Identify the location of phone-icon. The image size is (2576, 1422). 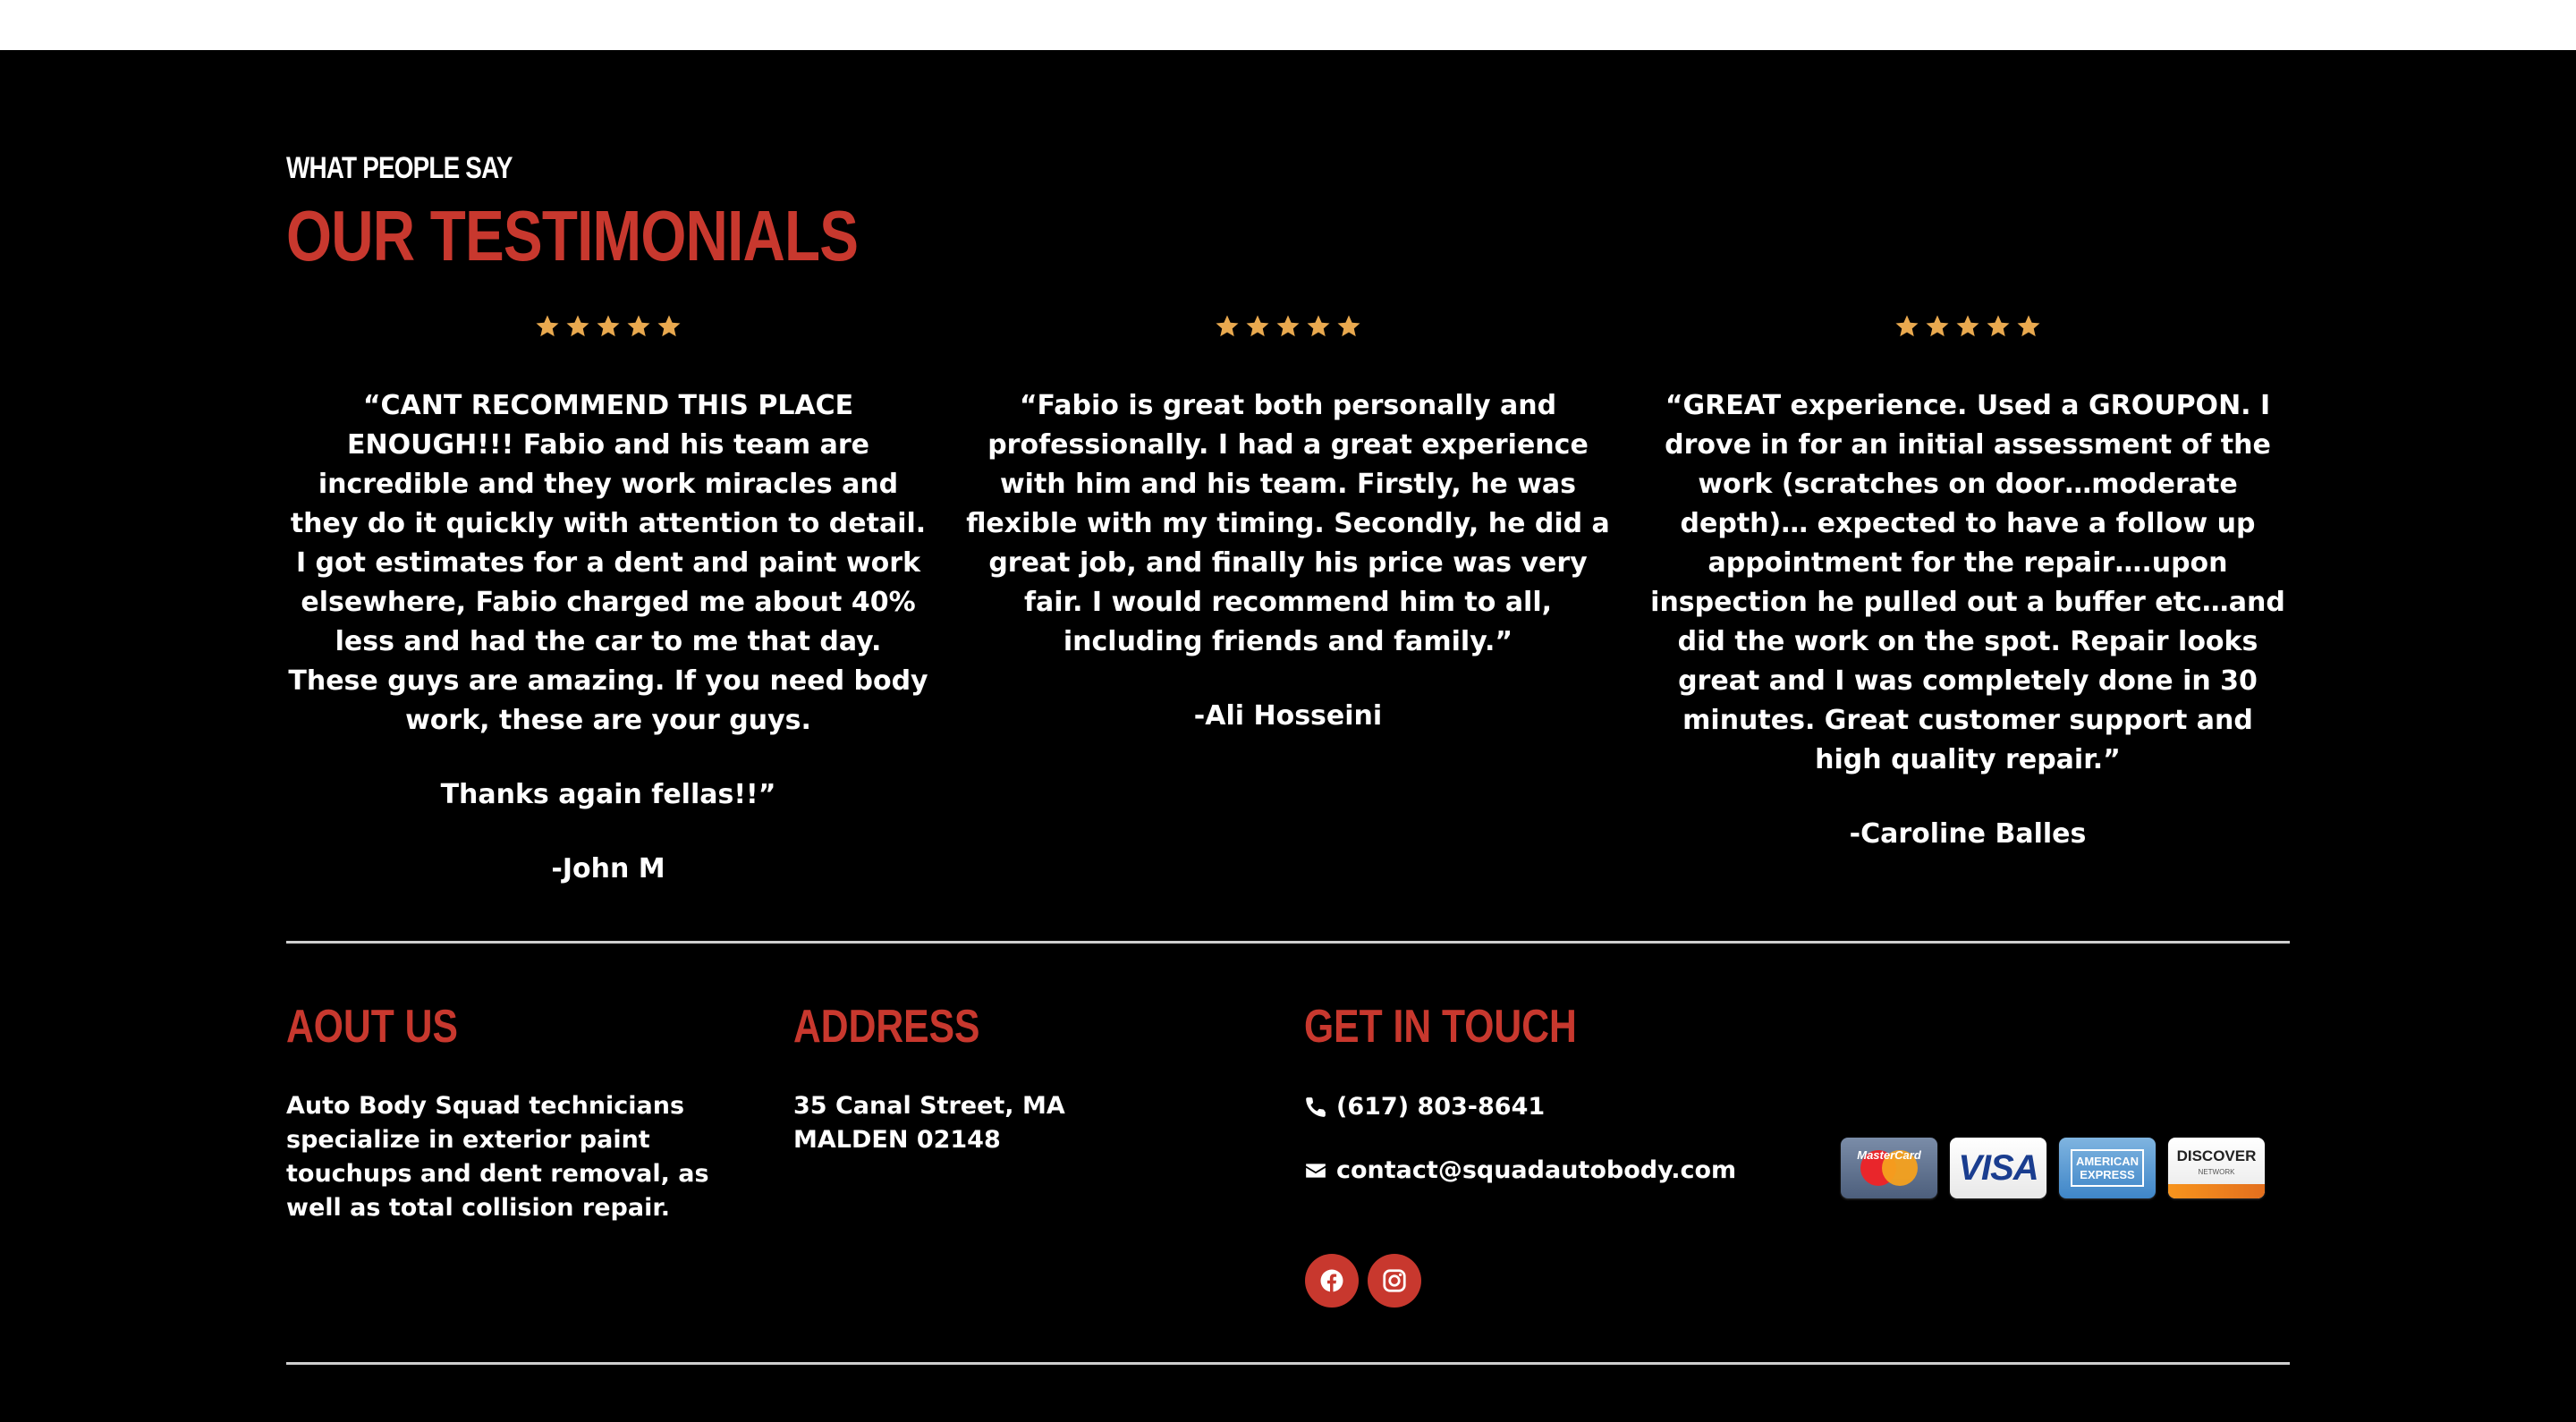
(1315, 1107).